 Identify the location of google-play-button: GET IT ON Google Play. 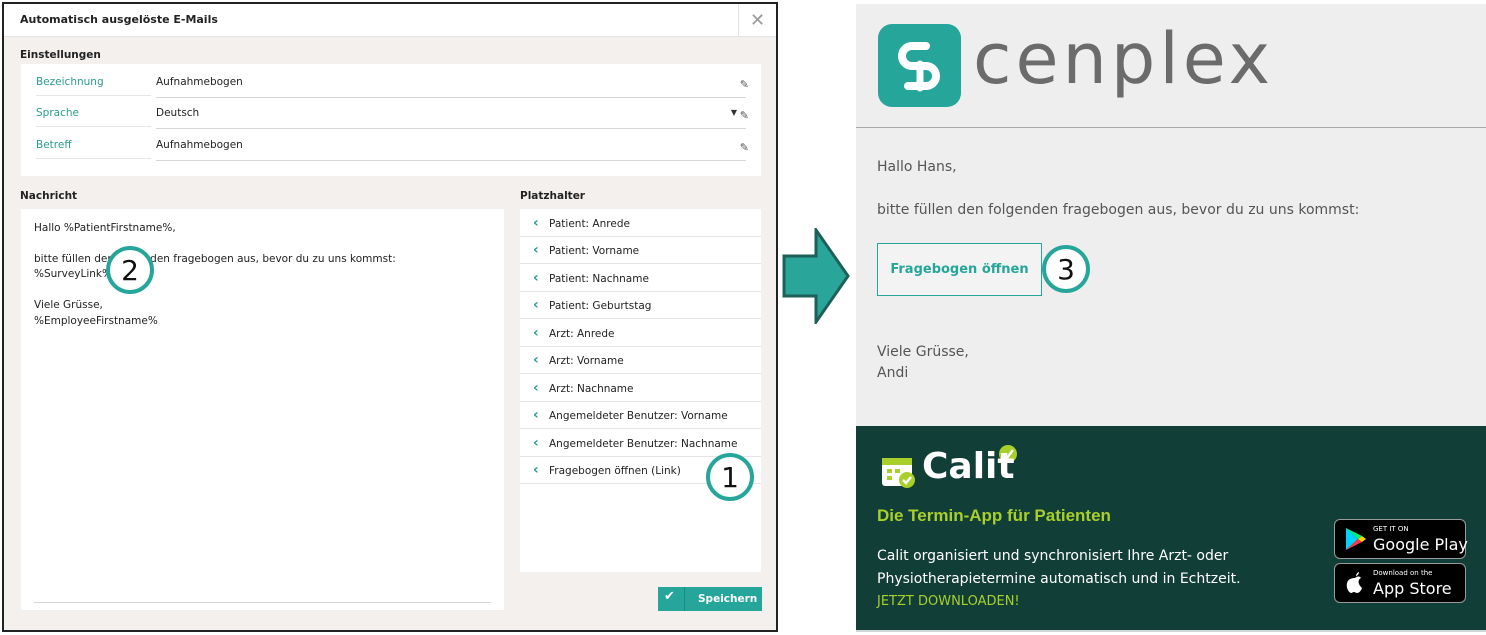
(1401, 539).